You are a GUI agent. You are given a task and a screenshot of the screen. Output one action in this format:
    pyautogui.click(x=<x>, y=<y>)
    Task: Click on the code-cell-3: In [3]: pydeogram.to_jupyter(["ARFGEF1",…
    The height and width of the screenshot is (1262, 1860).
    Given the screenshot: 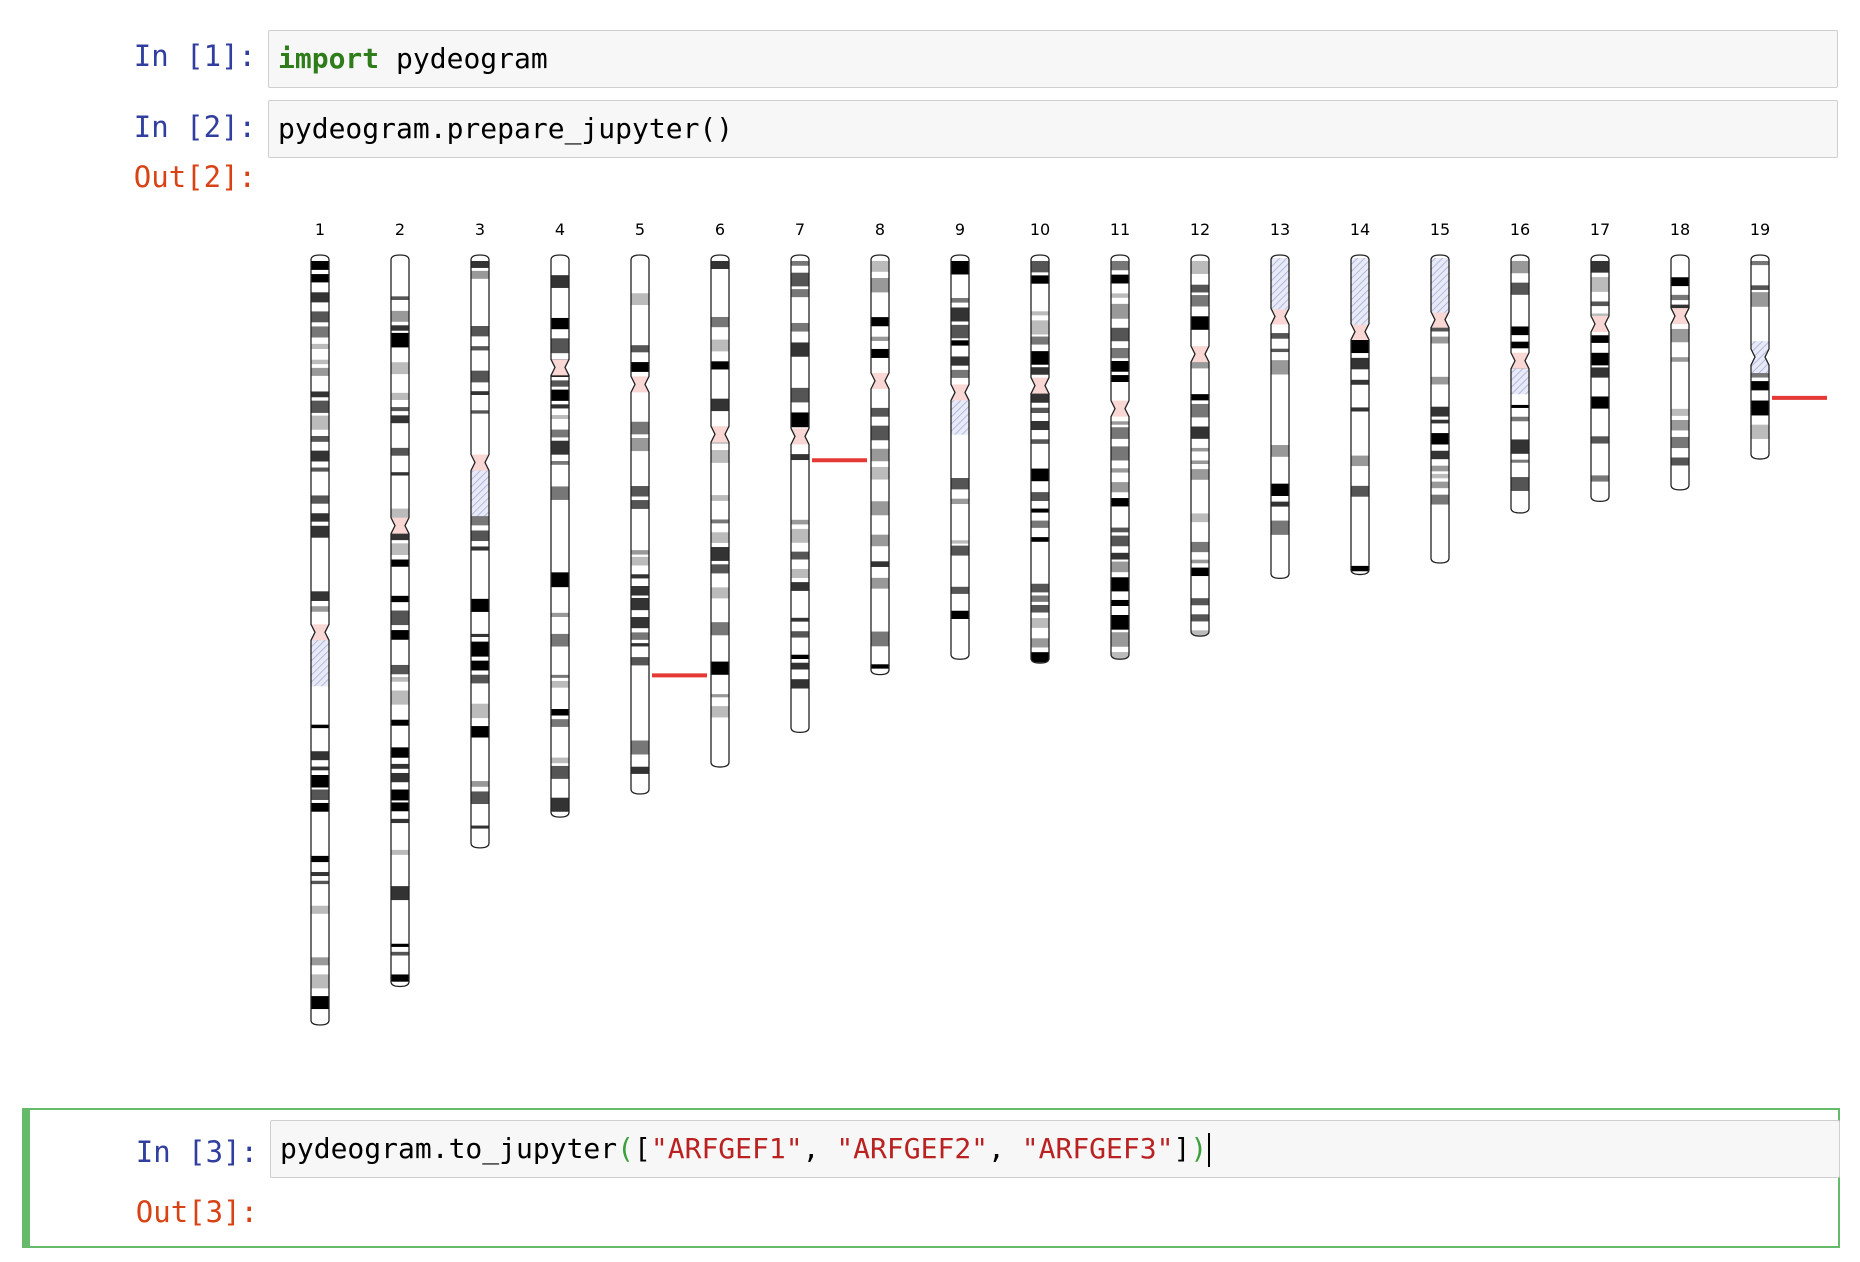 What is the action you would take?
    pyautogui.click(x=931, y=1178)
    